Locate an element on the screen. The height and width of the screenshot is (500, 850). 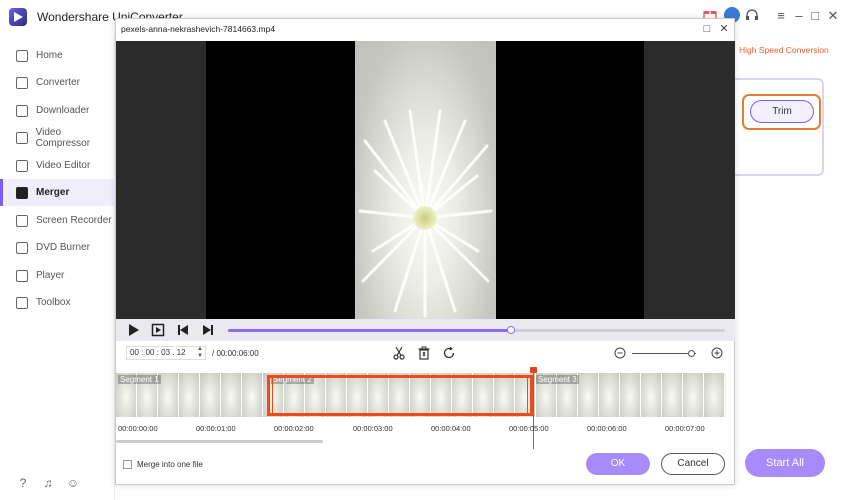
zoom-in-icon is located at coordinates (717, 353).